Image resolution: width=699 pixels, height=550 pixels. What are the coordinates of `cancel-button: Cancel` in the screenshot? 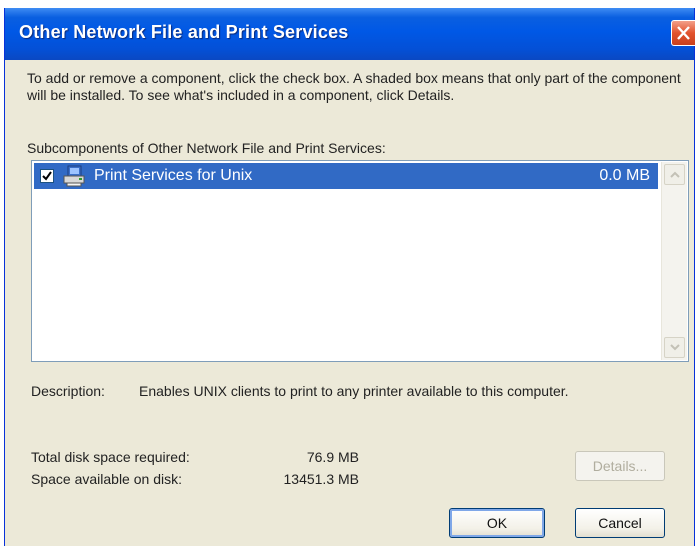 It's located at (620, 523).